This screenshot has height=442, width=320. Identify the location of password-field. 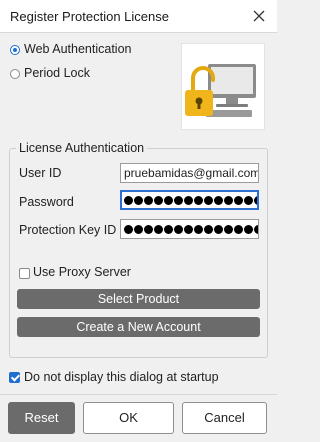
(189, 200).